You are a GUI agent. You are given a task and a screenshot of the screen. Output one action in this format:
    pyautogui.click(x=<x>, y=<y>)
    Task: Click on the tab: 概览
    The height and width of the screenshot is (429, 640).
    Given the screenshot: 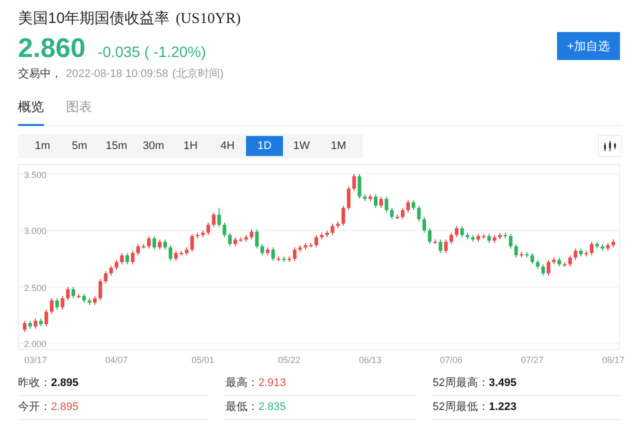 What is the action you would take?
    pyautogui.click(x=31, y=111)
    